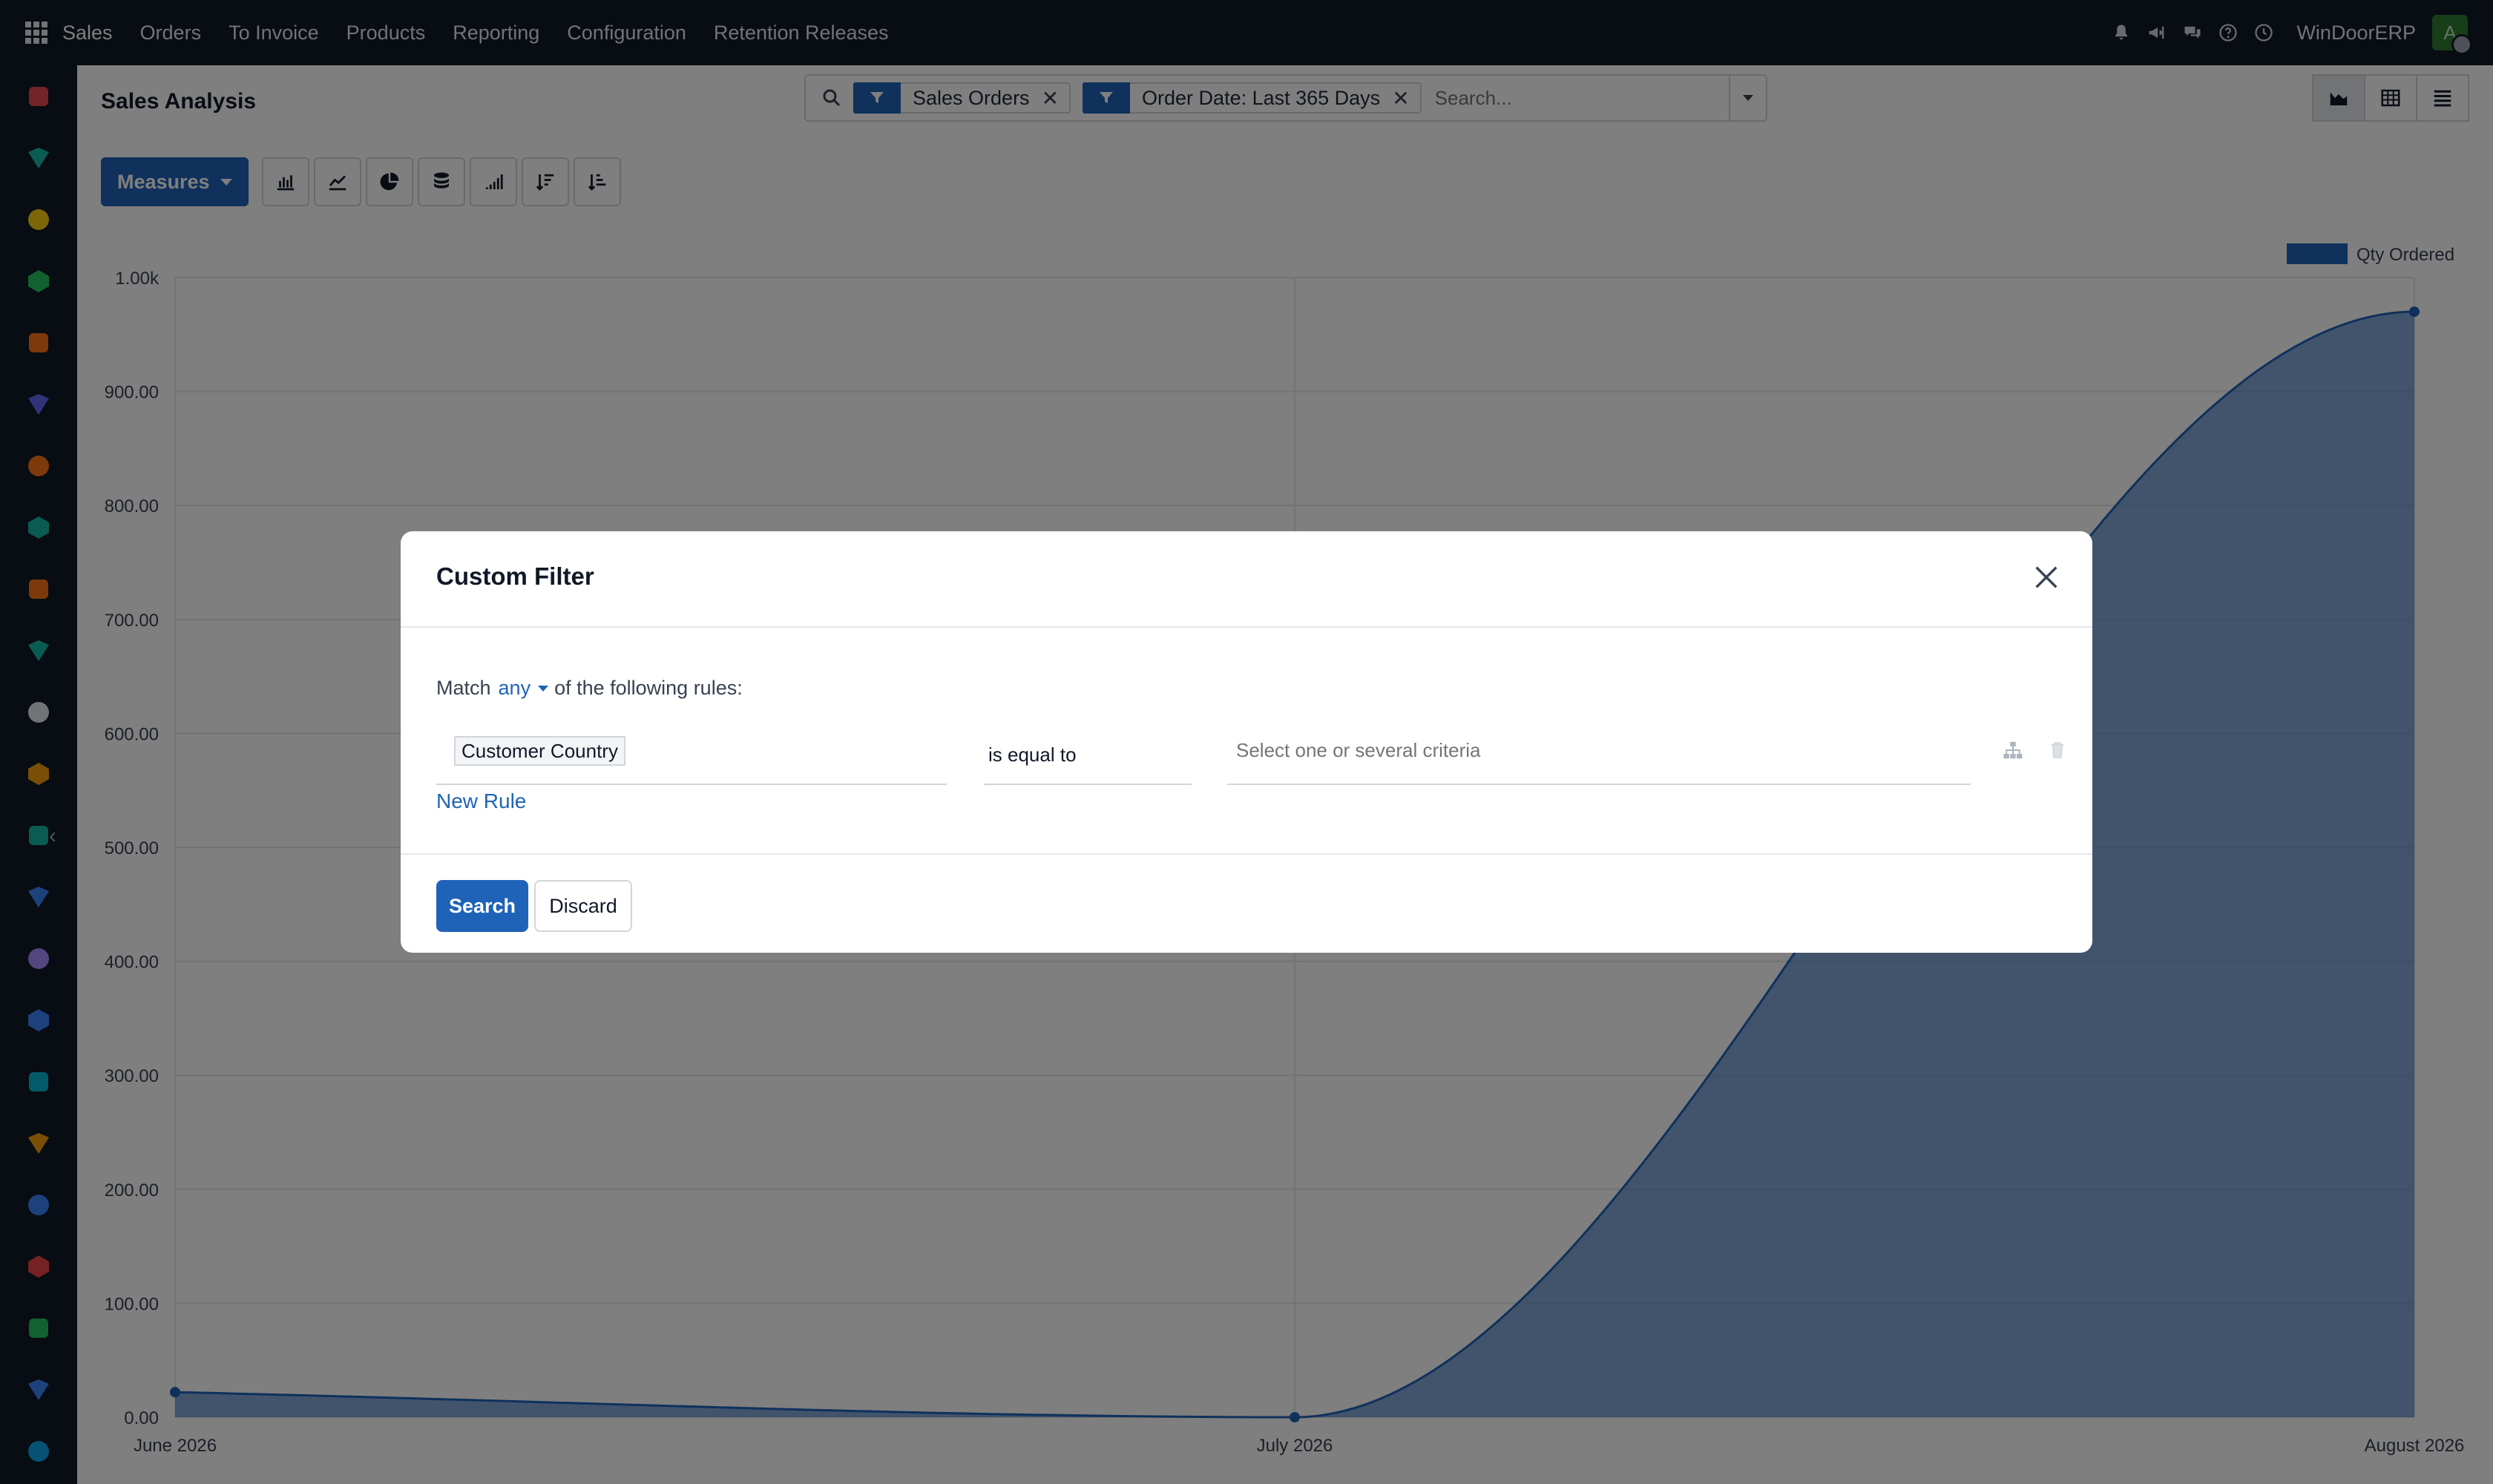  I want to click on new-rule-link: New Rule, so click(481, 801).